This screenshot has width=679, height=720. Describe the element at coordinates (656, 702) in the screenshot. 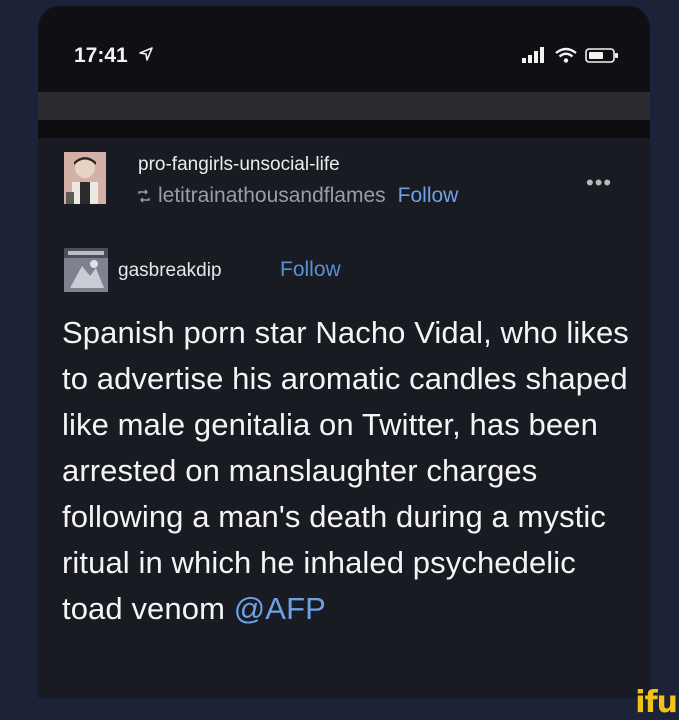

I see `watermark-logo: ifu` at that location.